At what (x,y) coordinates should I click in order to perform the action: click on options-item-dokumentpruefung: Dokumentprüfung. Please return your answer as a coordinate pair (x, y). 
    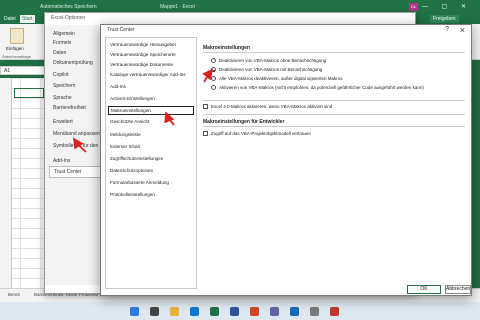
    Looking at the image, I should click on (73, 63).